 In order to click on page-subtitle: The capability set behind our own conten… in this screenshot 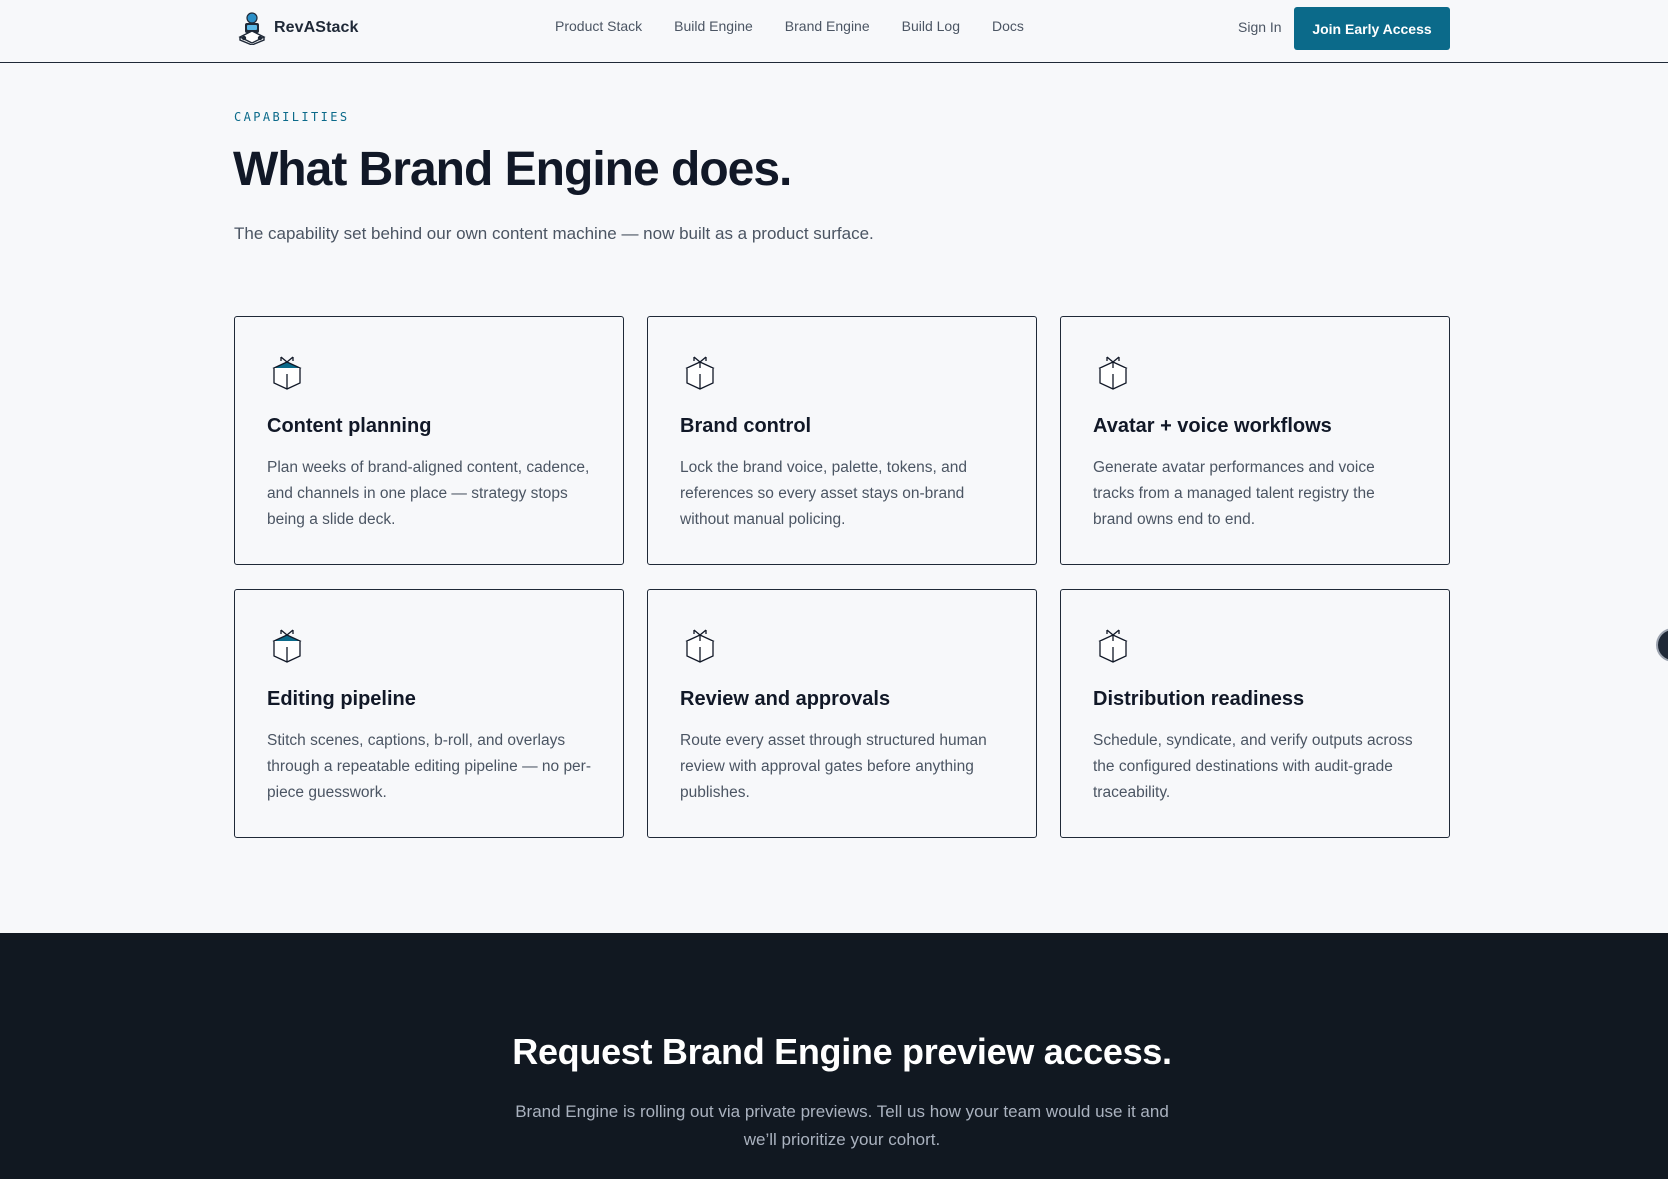, I will do `click(554, 233)`.